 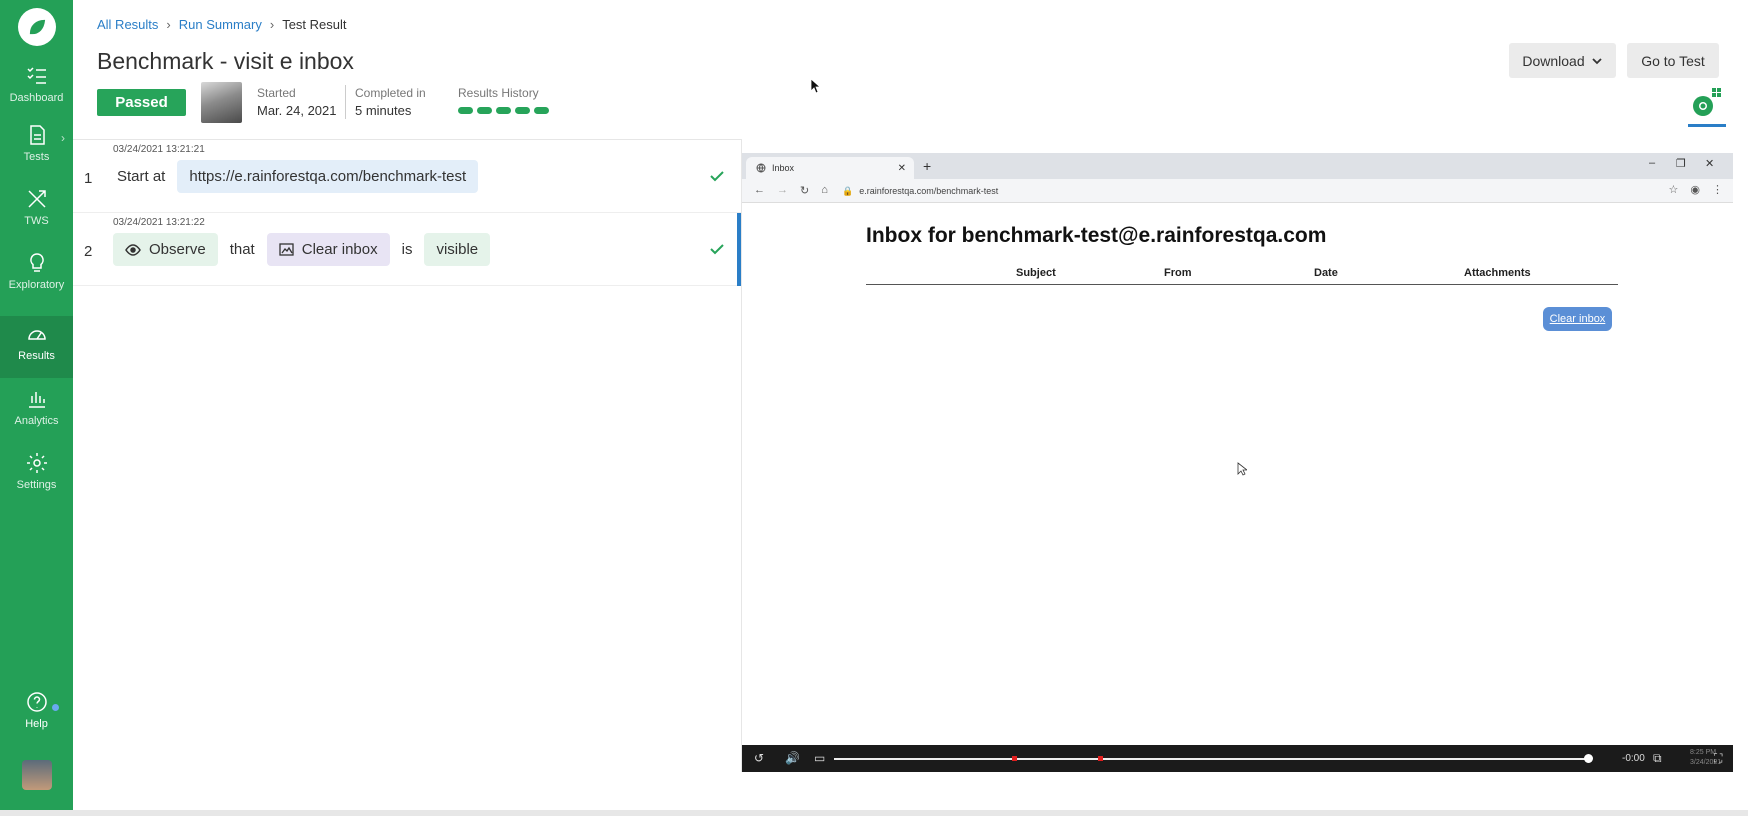 I want to click on step-timestamp: 03/24/2021 13:21:22, so click(x=159, y=222).